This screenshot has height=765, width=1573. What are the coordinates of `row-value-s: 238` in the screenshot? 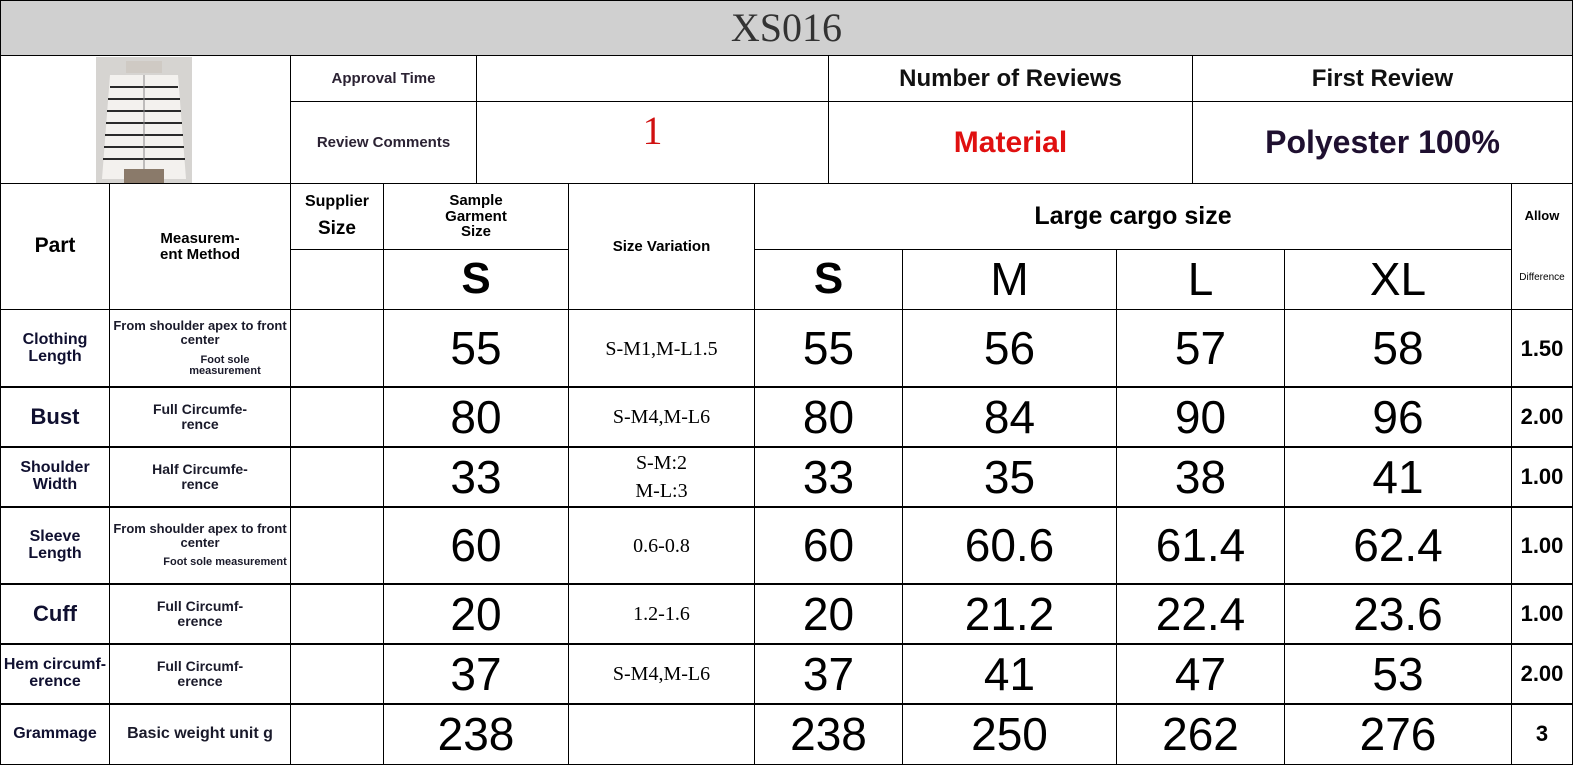 It's located at (828, 734).